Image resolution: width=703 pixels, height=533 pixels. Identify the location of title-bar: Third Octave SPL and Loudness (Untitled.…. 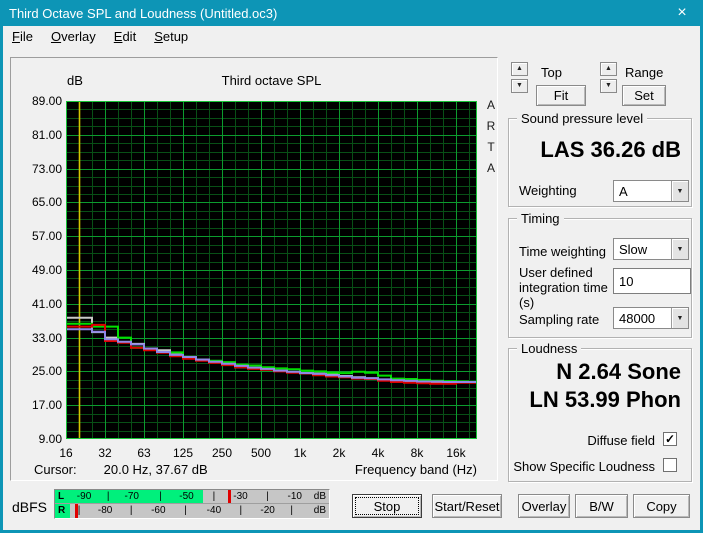
(351, 13).